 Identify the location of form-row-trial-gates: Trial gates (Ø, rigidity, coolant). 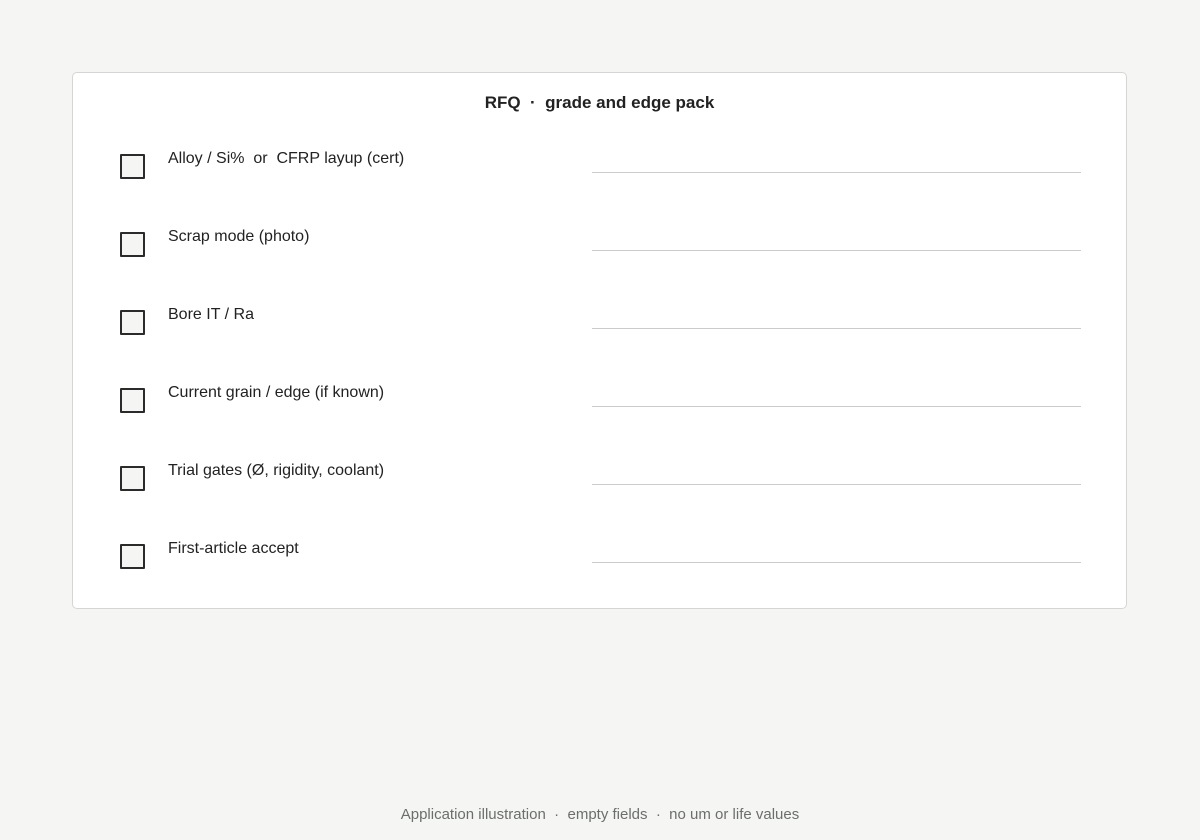
(601, 481).